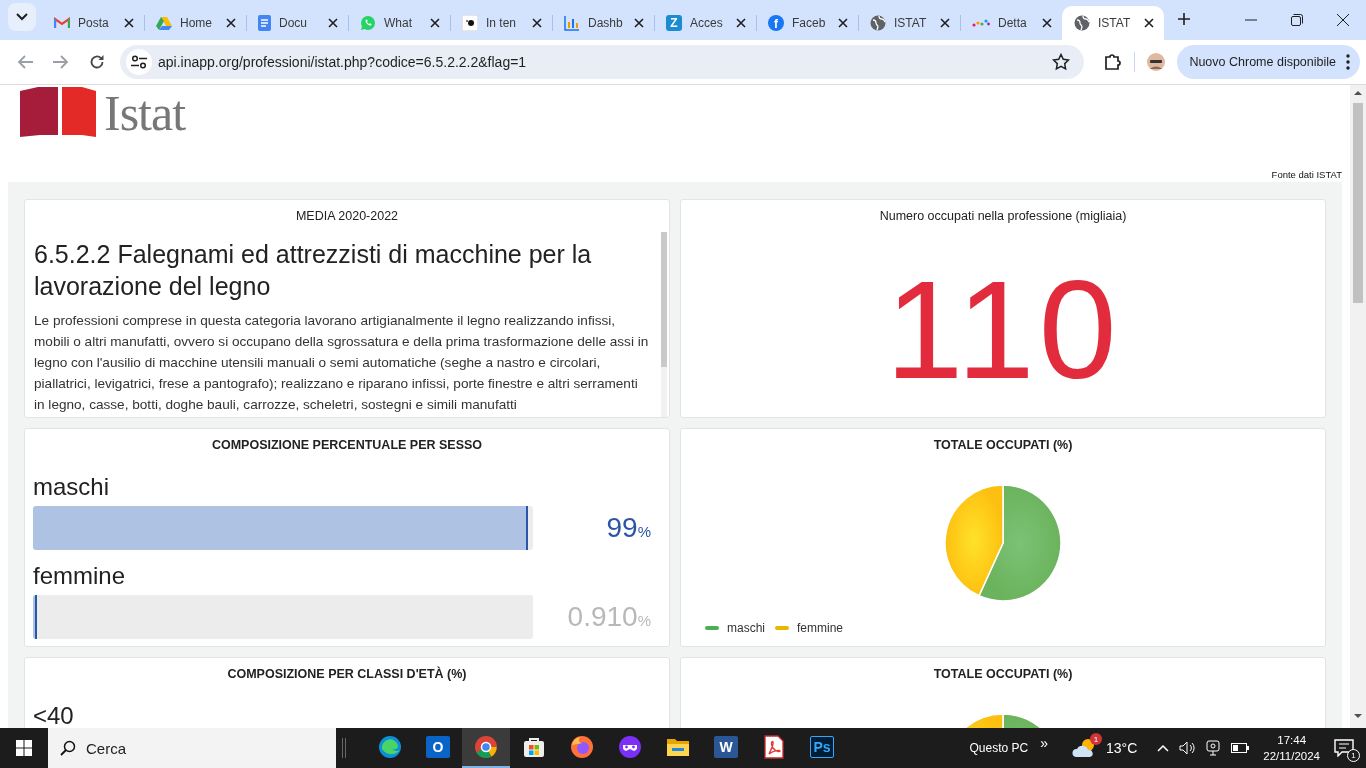  What do you see at coordinates (347, 674) in the screenshot?
I see `card-header: COMPOSIZIONE PER CLASSI D'ETÀ (%)` at bounding box center [347, 674].